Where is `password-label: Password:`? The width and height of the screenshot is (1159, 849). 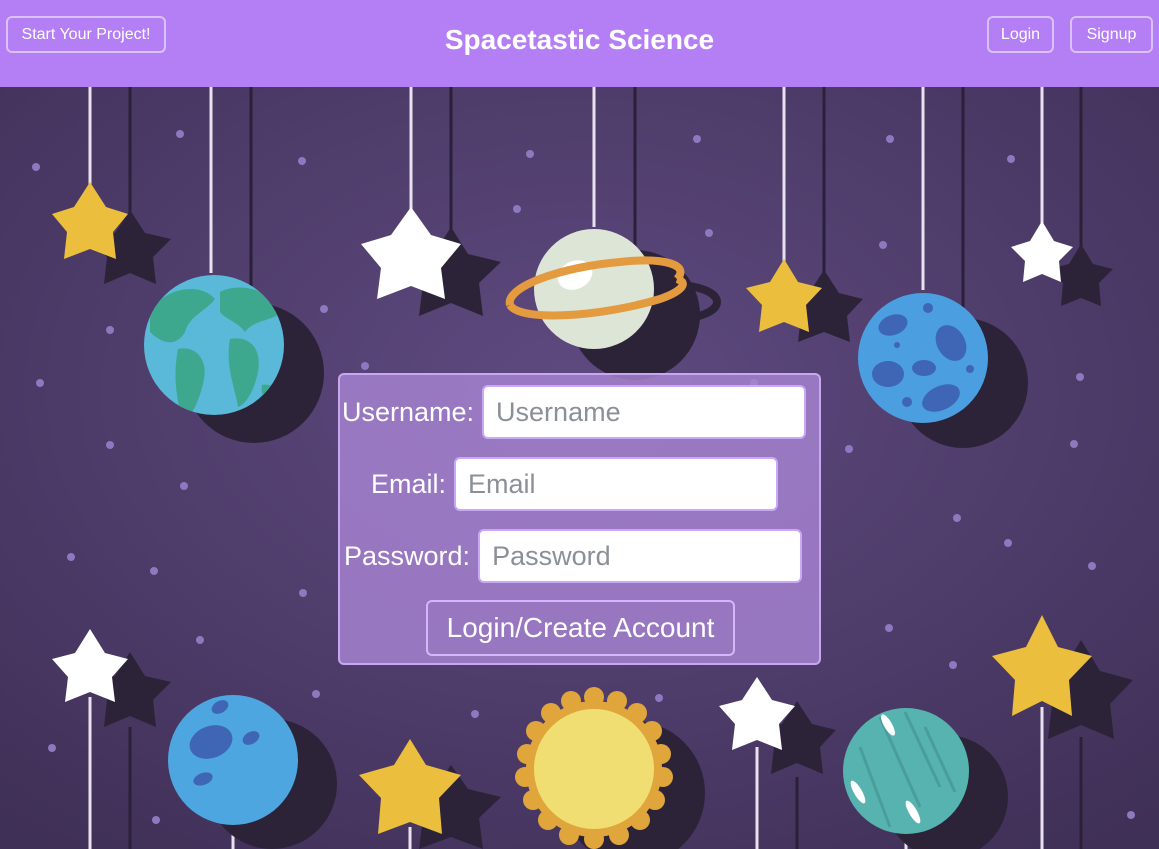 password-label: Password: is located at coordinates (407, 555).